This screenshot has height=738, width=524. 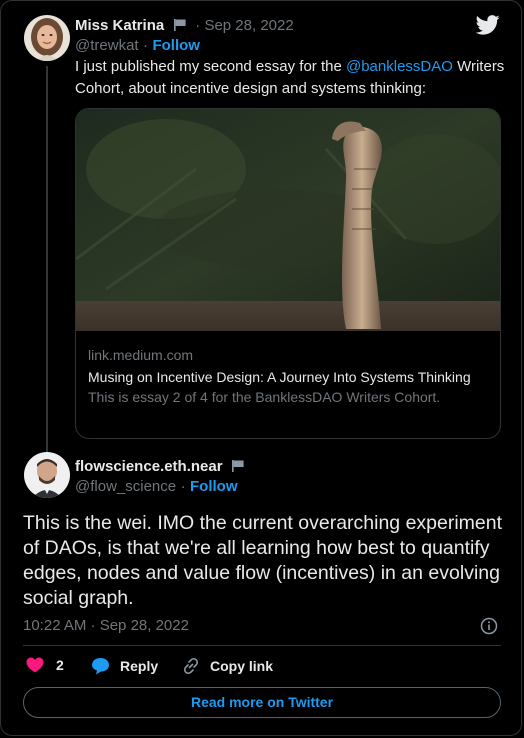 I want to click on thread-connector-line, so click(x=47, y=259).